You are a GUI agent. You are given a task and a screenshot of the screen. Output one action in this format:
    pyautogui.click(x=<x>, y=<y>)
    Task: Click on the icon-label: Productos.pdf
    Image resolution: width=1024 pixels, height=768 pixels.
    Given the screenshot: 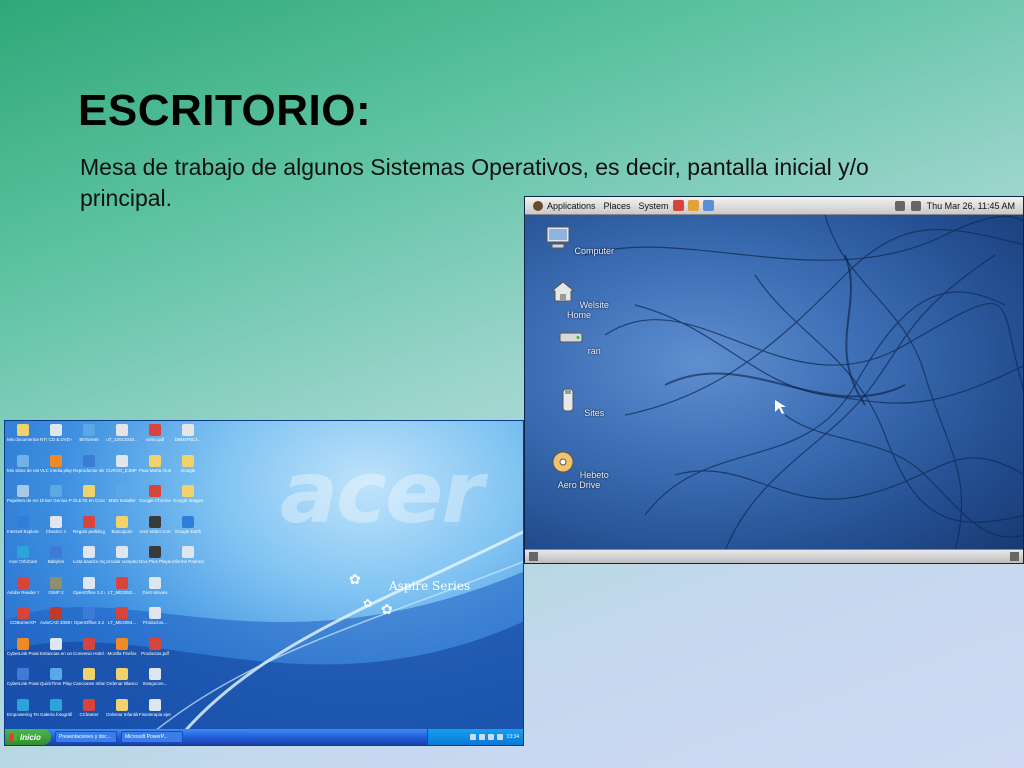 What is the action you would take?
    pyautogui.click(x=155, y=653)
    